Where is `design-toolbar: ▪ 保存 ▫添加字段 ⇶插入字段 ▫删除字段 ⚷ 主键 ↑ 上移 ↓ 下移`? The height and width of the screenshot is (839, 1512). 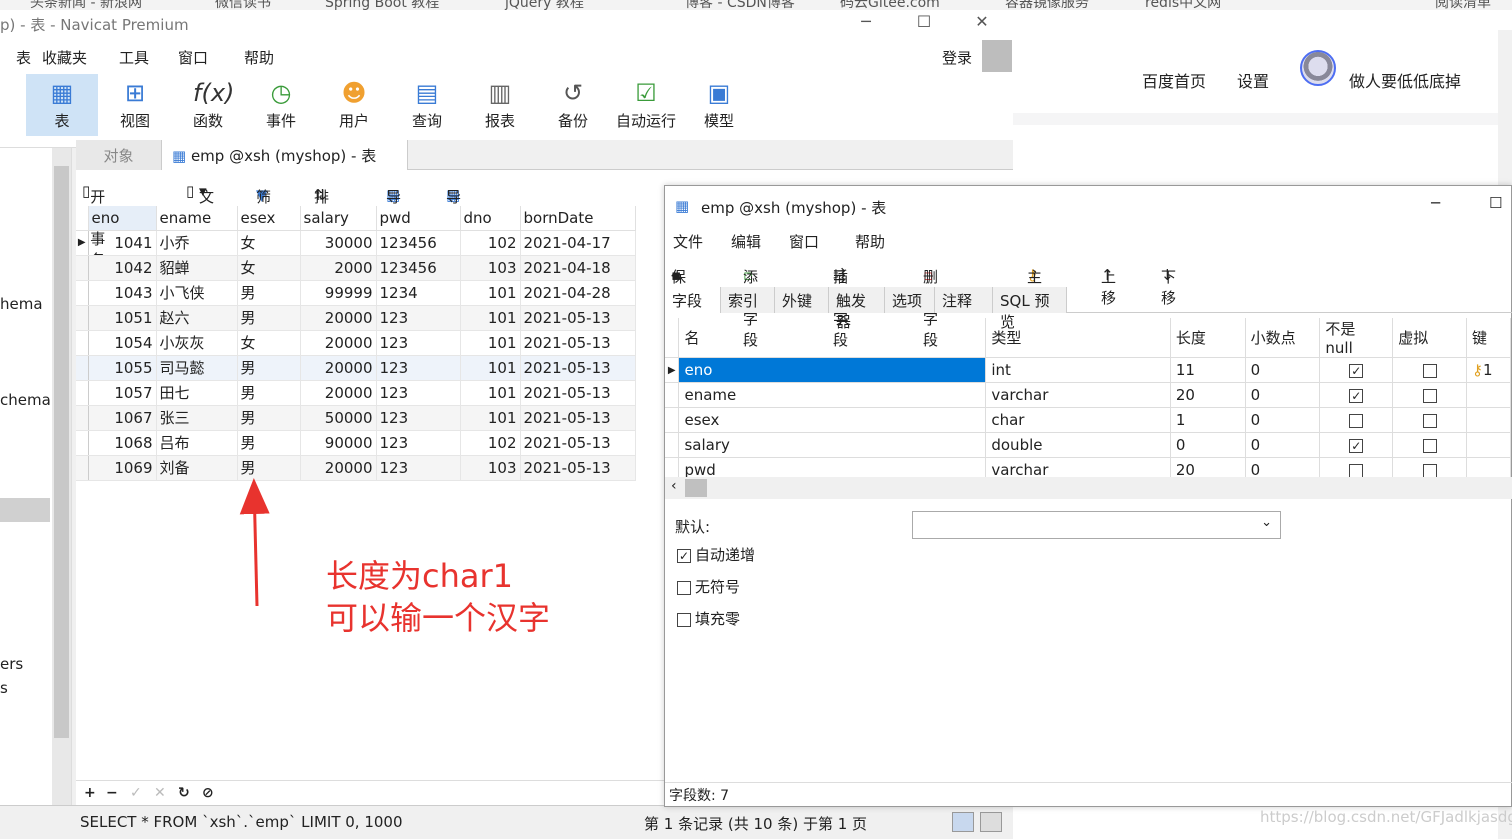
design-toolbar: ▪ 保存 ▫添加字段 ⇶插入字段 ▫删除字段 ⚷ 主键 ↑ 上移 ↓ 下移 is located at coordinates (1088, 303).